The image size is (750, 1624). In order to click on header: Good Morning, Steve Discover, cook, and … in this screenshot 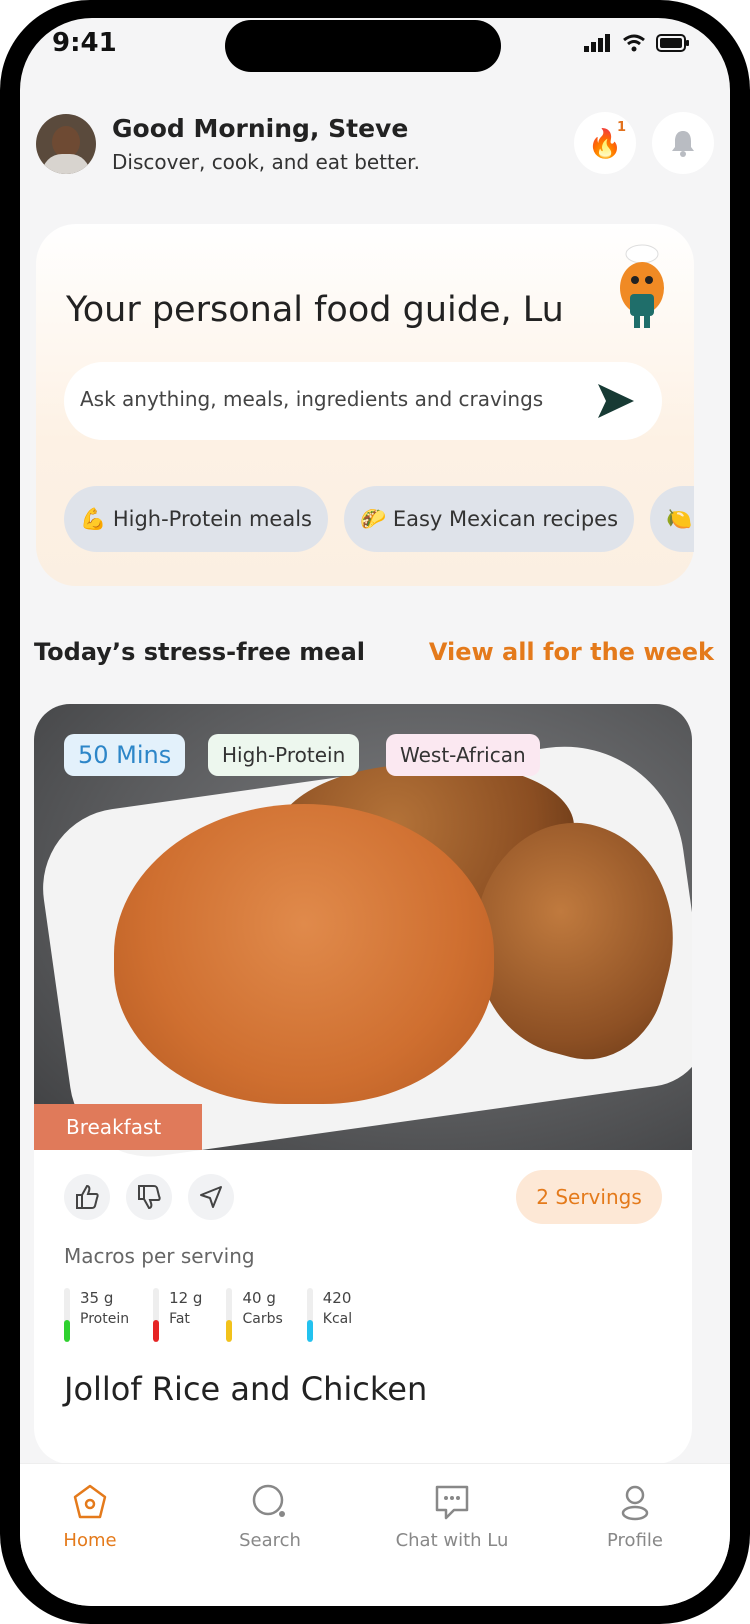, I will do `click(375, 145)`.